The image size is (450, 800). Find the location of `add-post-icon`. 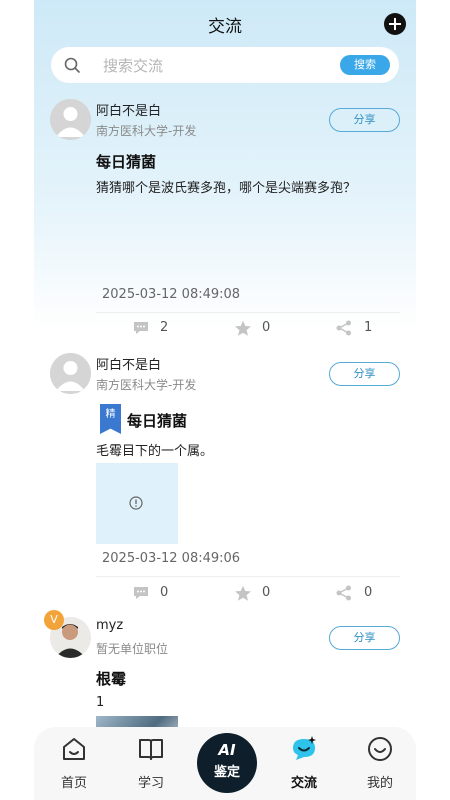

add-post-icon is located at coordinates (395, 24).